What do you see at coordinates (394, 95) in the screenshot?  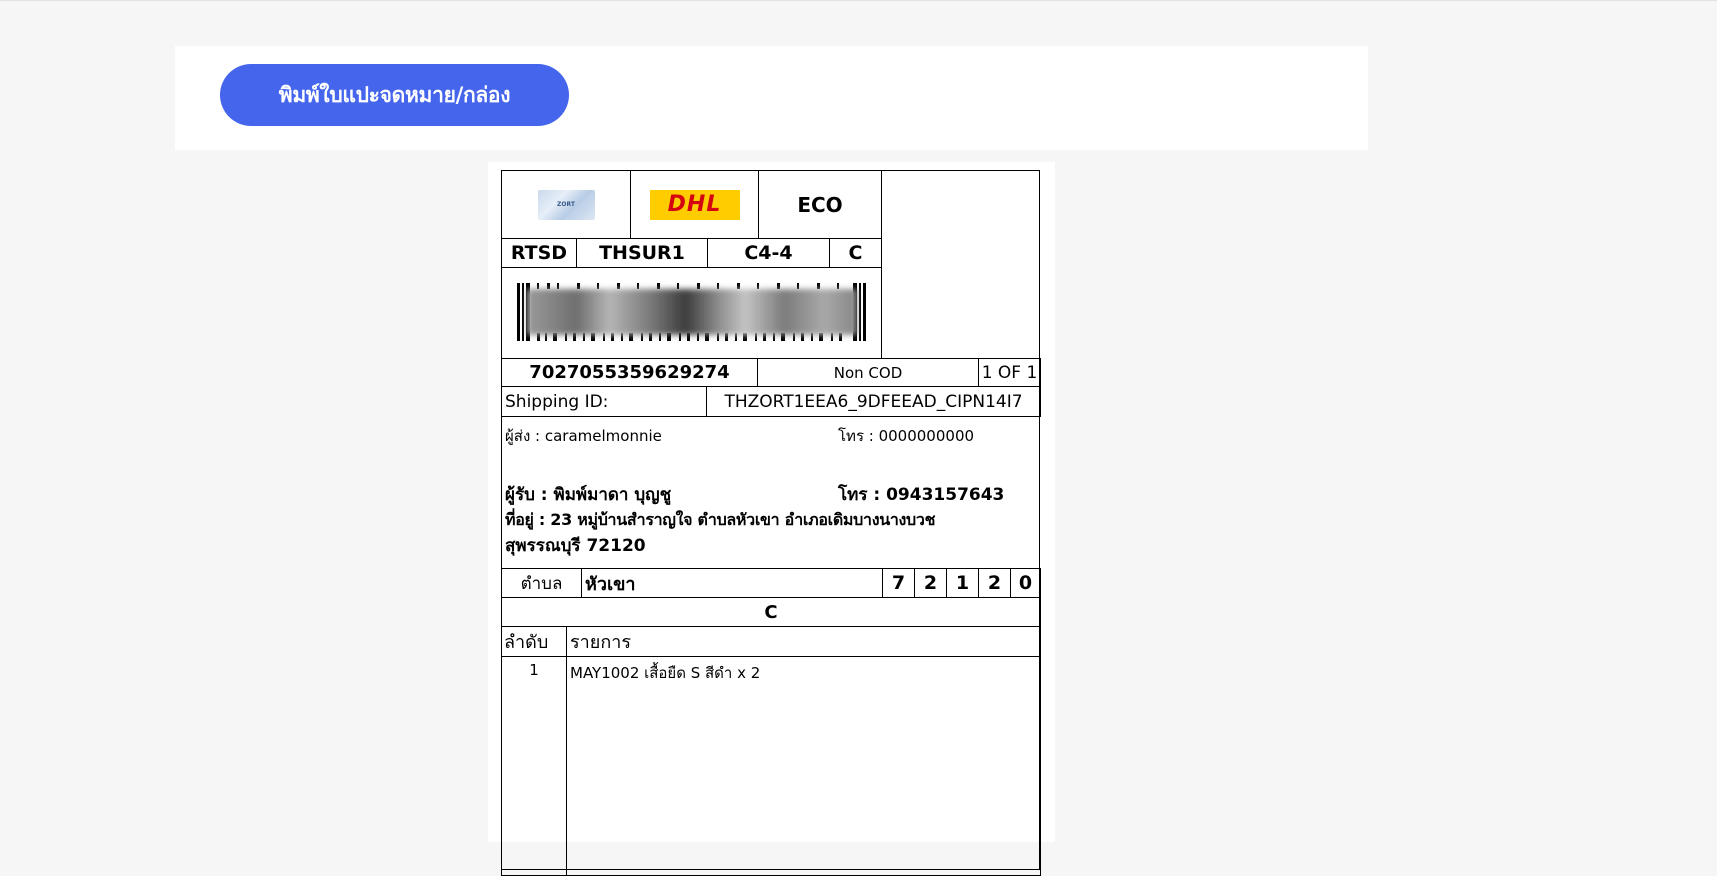 I see `print-label-button: พิมพ์ใบแปะจดหมาย/กล่อง` at bounding box center [394, 95].